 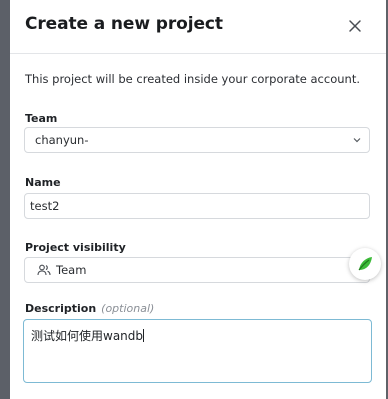 What do you see at coordinates (44, 270) in the screenshot?
I see `team-icon` at bounding box center [44, 270].